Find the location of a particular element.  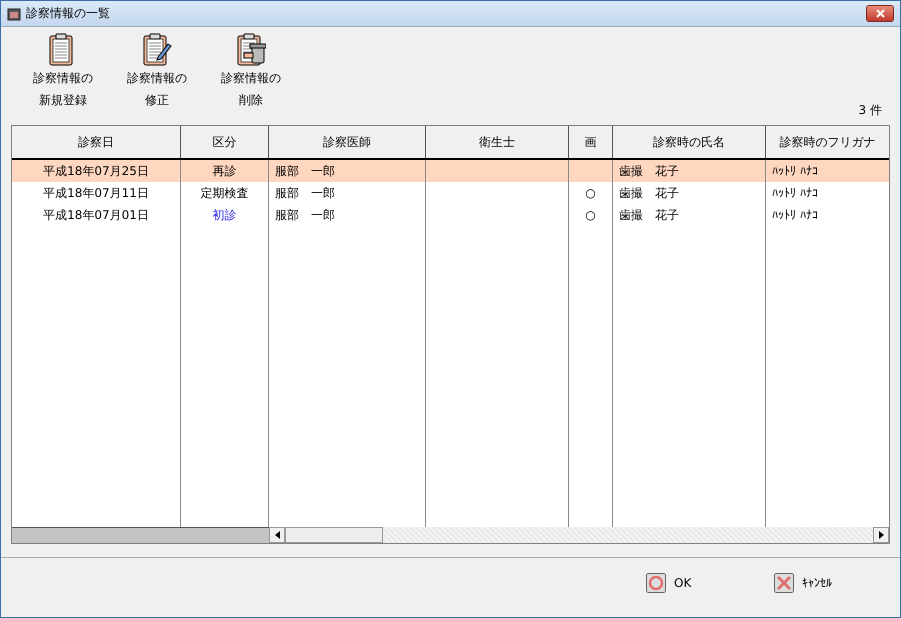

column-header: 診察日 is located at coordinates (96, 142).